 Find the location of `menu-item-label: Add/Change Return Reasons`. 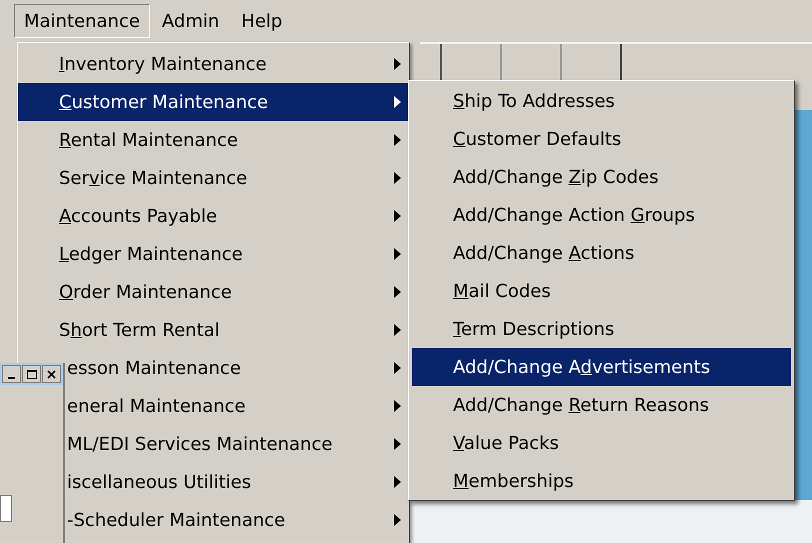

menu-item-label: Add/Change Return Reasons is located at coordinates (581, 406).